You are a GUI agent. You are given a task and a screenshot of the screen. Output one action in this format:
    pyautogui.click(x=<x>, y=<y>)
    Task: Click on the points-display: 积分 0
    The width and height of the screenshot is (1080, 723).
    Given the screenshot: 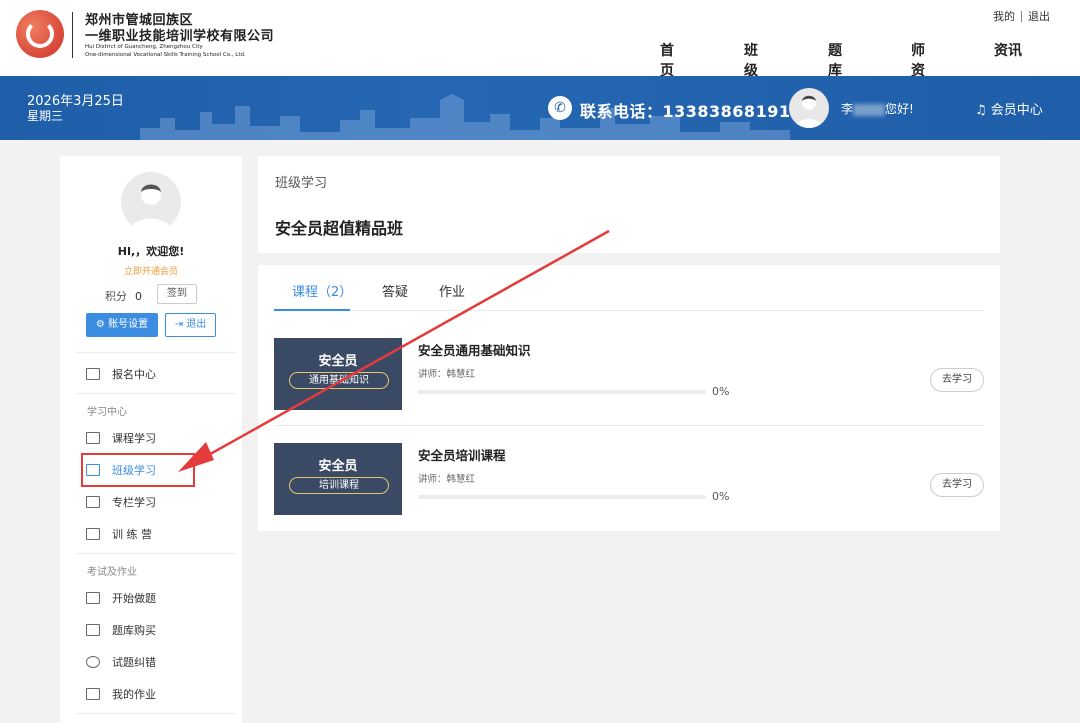 What is the action you would take?
    pyautogui.click(x=123, y=296)
    